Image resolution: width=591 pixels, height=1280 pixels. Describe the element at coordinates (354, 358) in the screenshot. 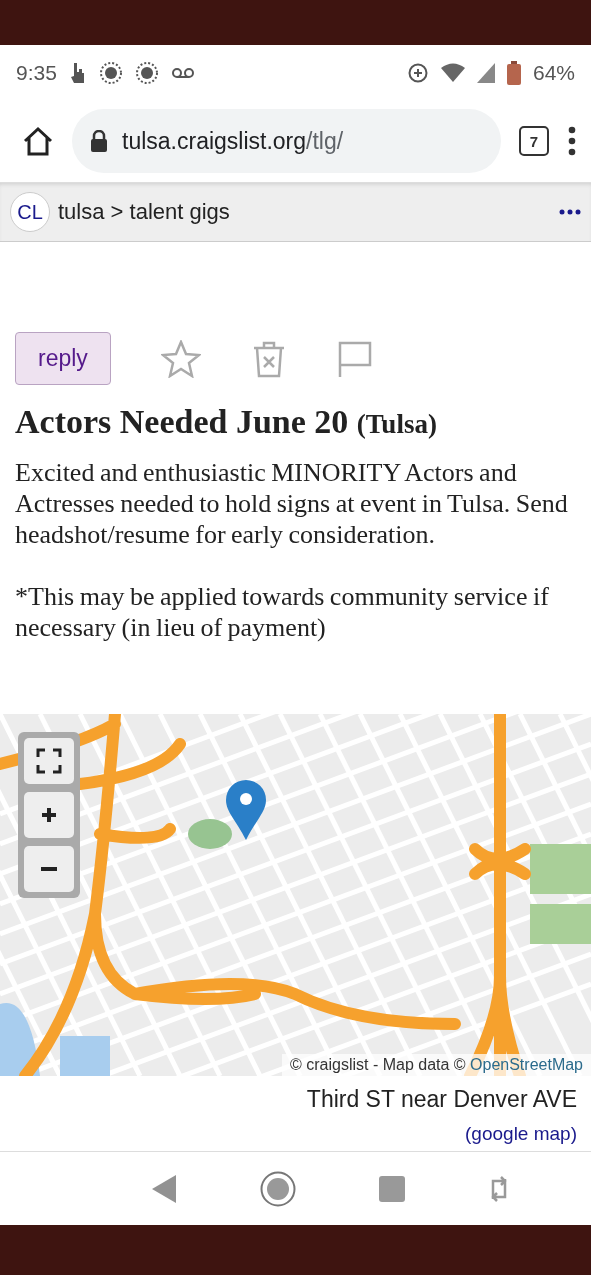

I see `flag-icon` at that location.